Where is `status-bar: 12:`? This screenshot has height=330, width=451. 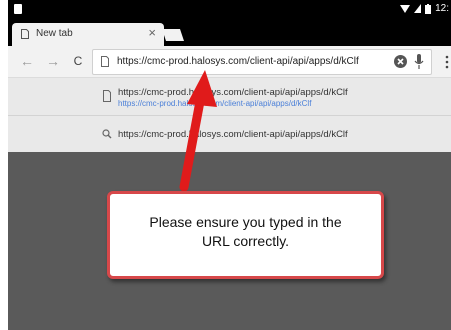 status-bar: 12: is located at coordinates (229, 10).